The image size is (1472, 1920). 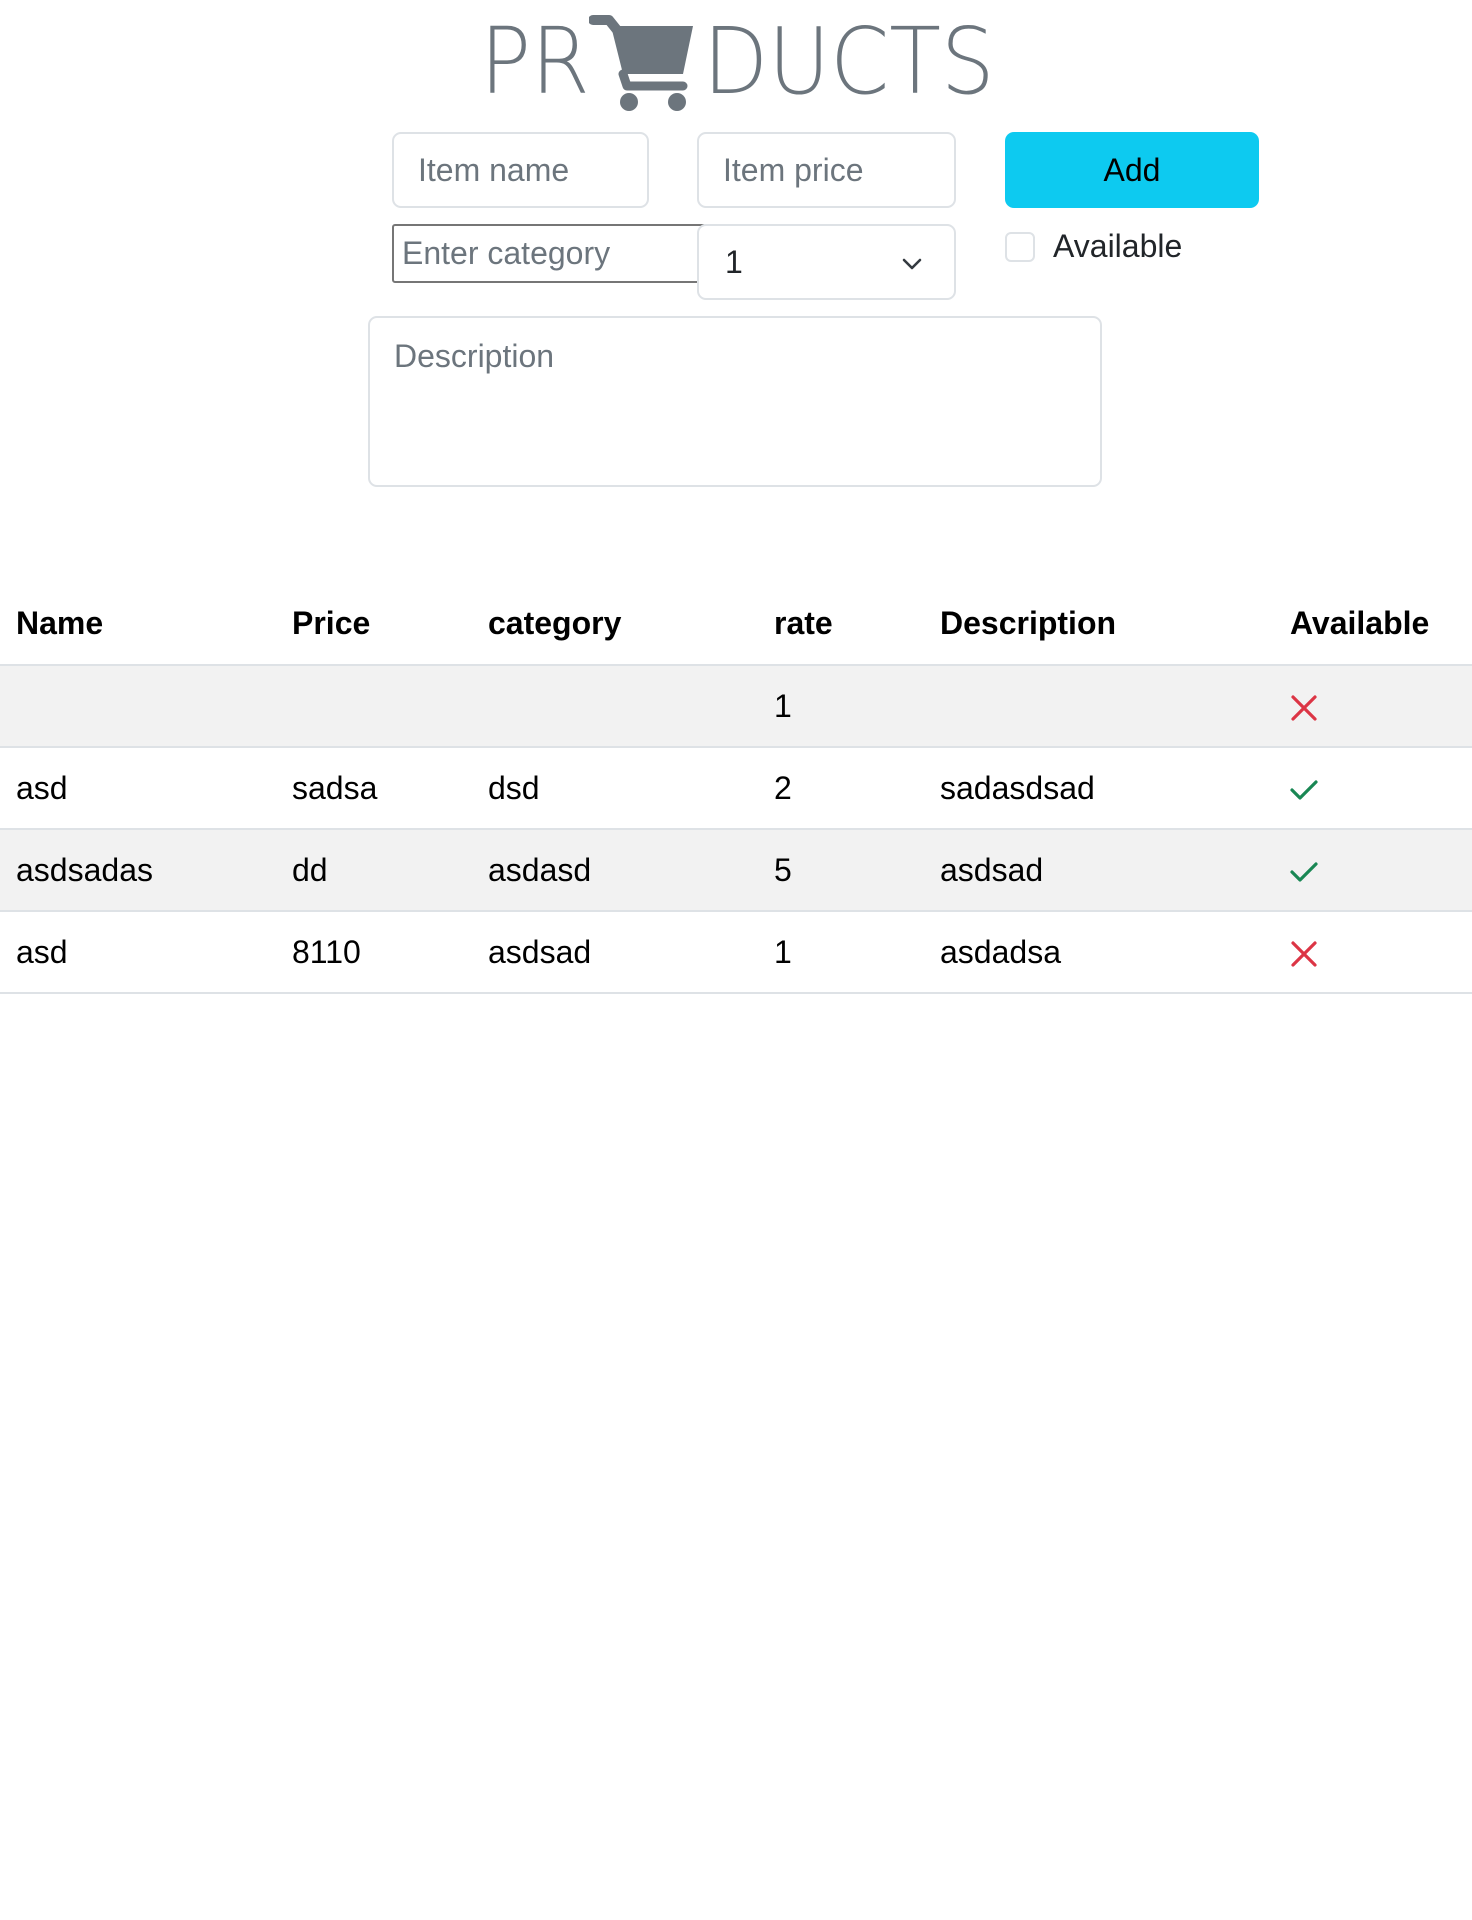 I want to click on rate-select: 1, so click(x=826, y=262).